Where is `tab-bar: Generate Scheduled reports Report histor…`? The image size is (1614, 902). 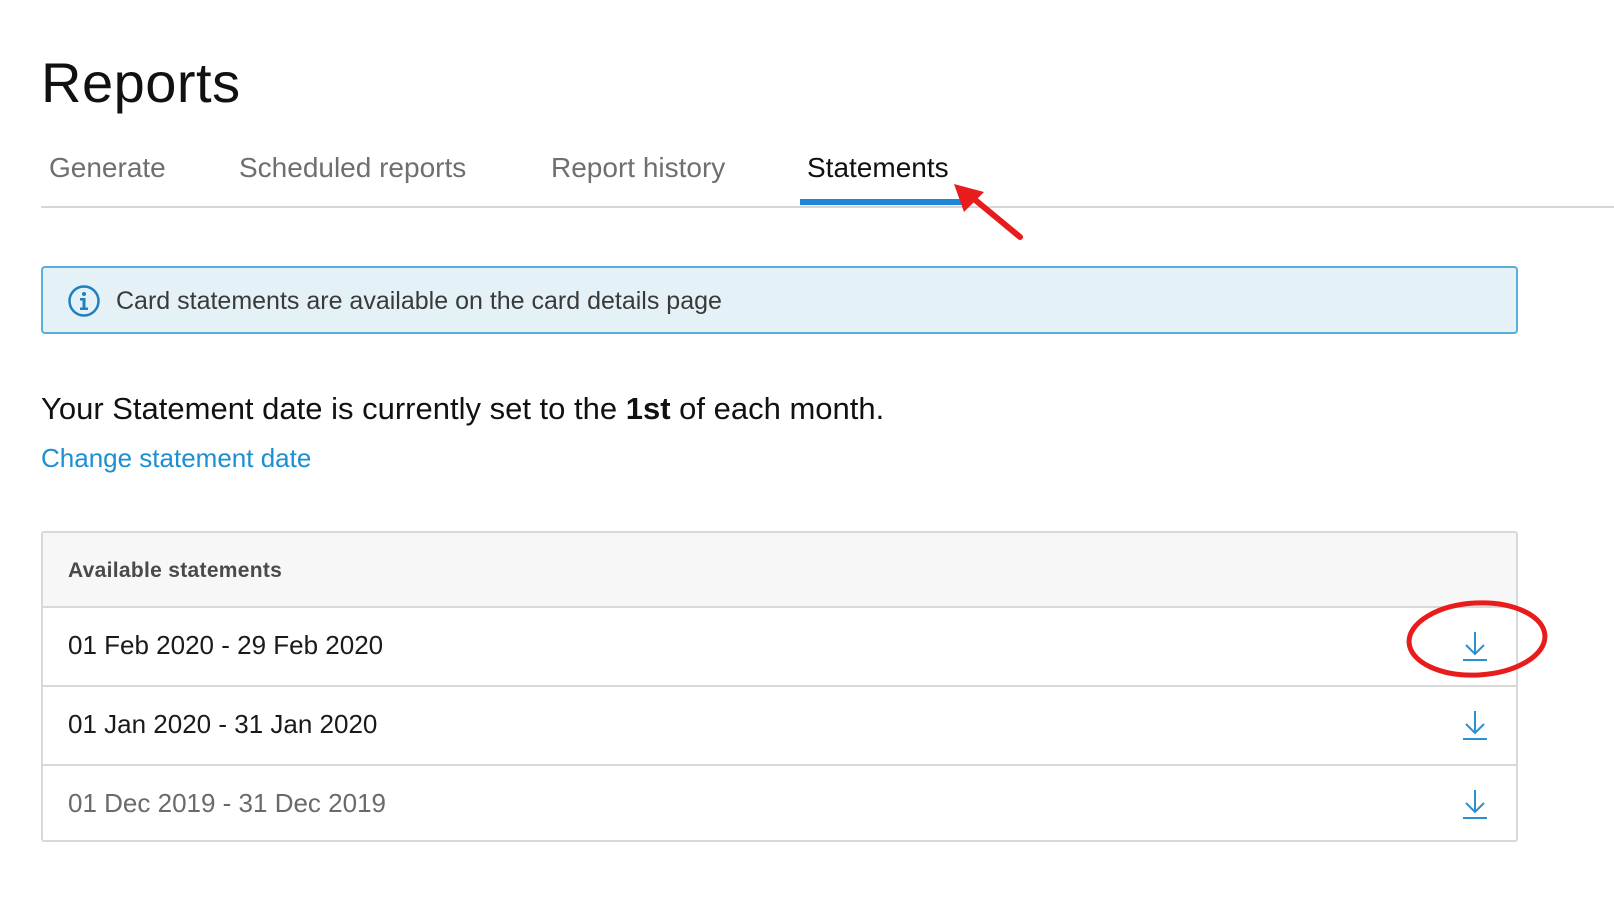
tab-bar: Generate Scheduled reports Report histor… is located at coordinates (827, 179).